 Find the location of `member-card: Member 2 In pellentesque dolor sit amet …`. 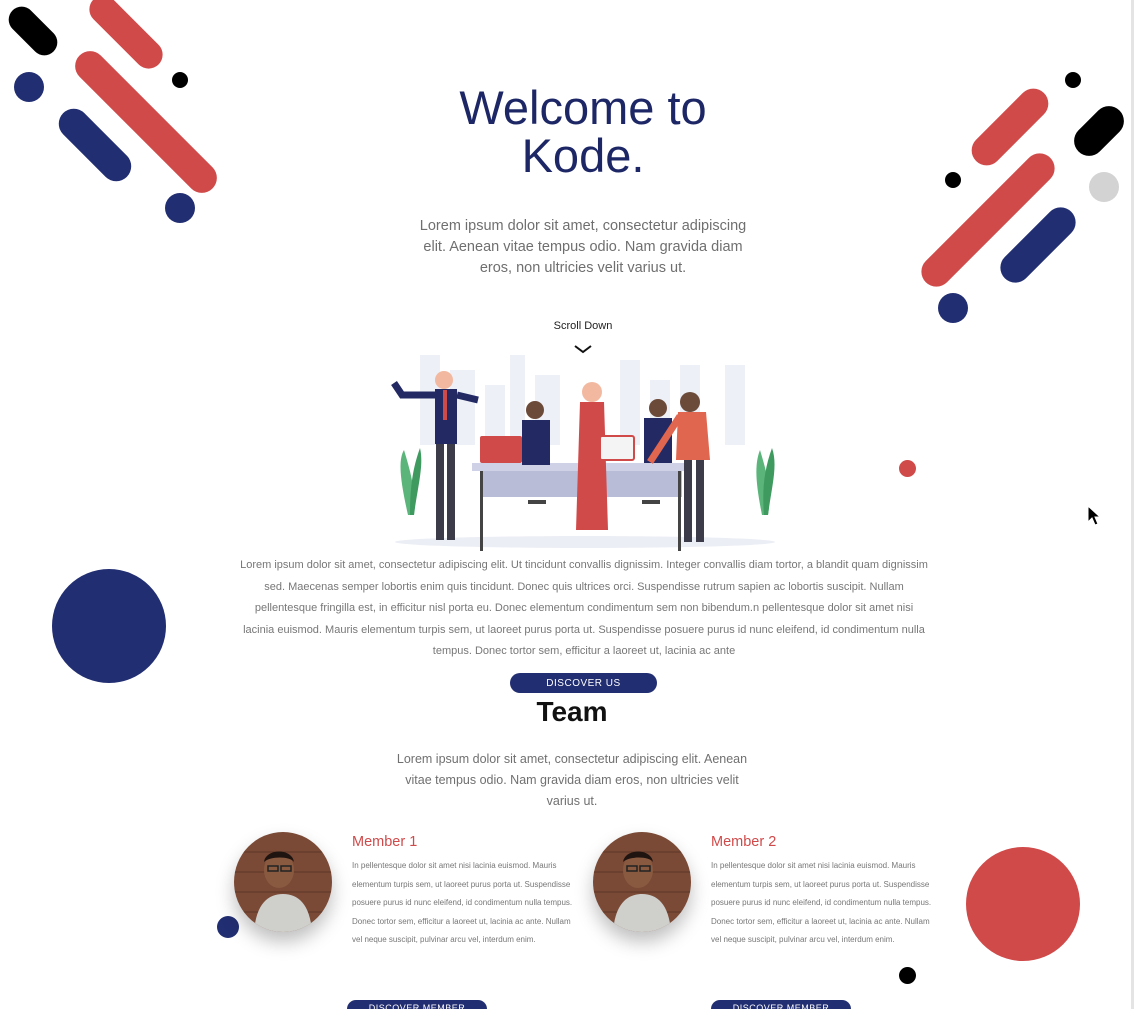

member-card: Member 2 In pellentesque dolor sit amet … is located at coordinates (773, 920).